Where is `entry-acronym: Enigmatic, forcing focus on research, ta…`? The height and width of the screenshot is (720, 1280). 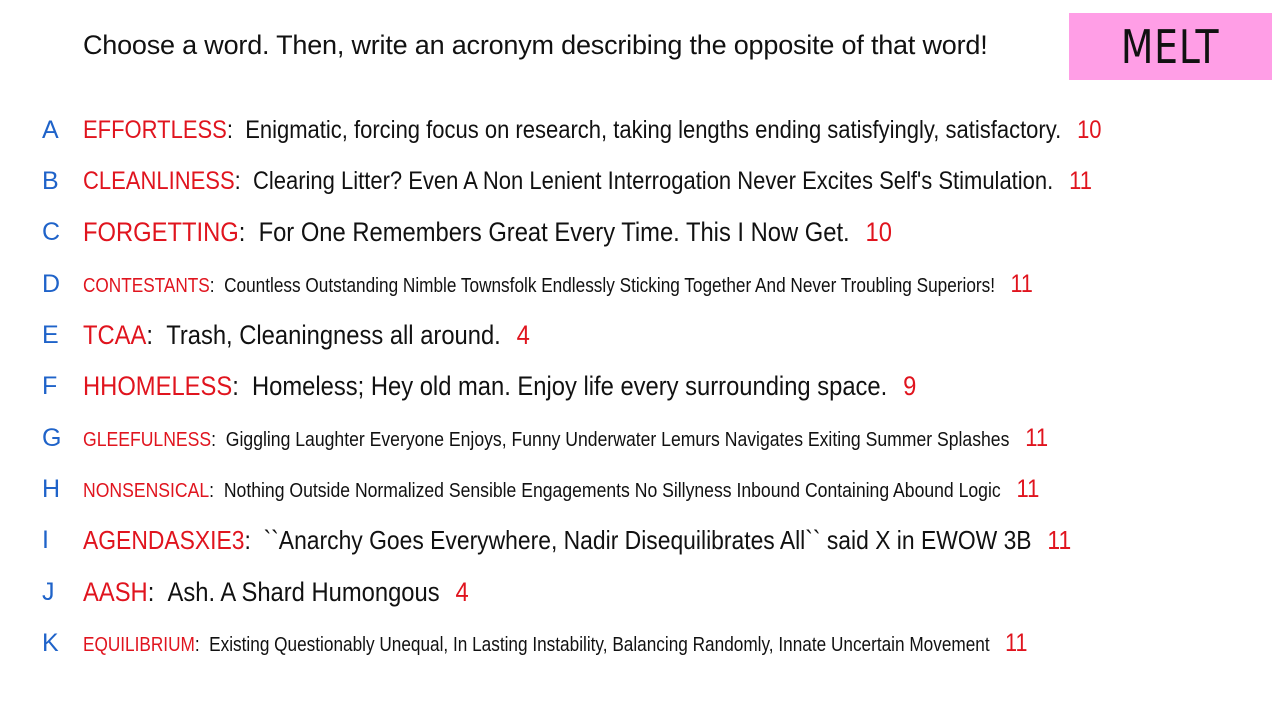
entry-acronym: Enigmatic, forcing focus on research, ta… is located at coordinates (653, 129).